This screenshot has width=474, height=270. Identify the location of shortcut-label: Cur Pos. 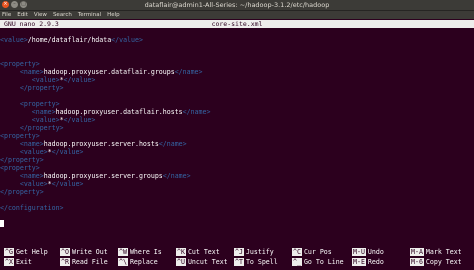
(317, 252).